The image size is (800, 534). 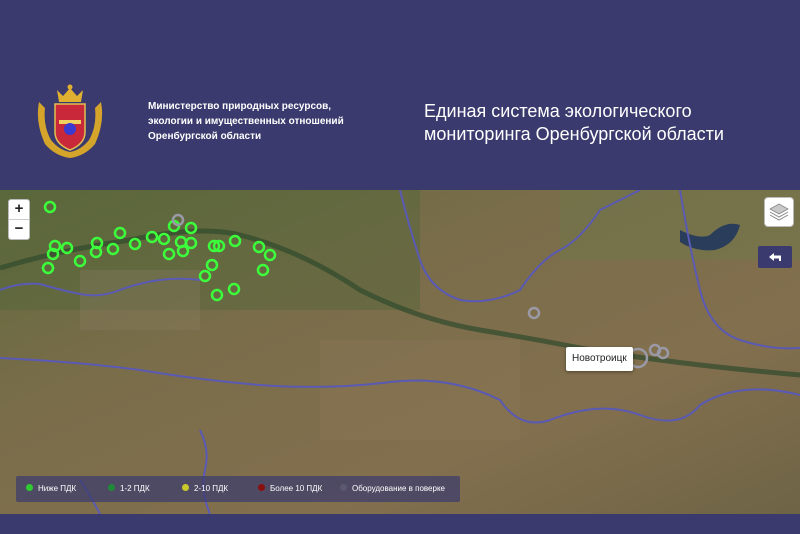 I want to click on legend-item: Ниже ПДК, so click(x=51, y=489).